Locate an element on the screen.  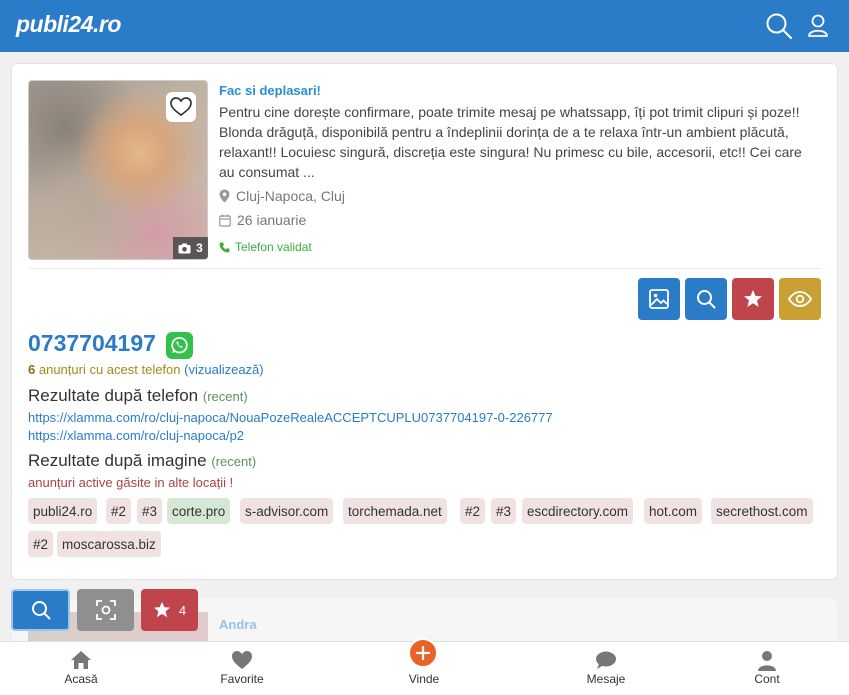
chat-bubble-icon is located at coordinates (606, 661).